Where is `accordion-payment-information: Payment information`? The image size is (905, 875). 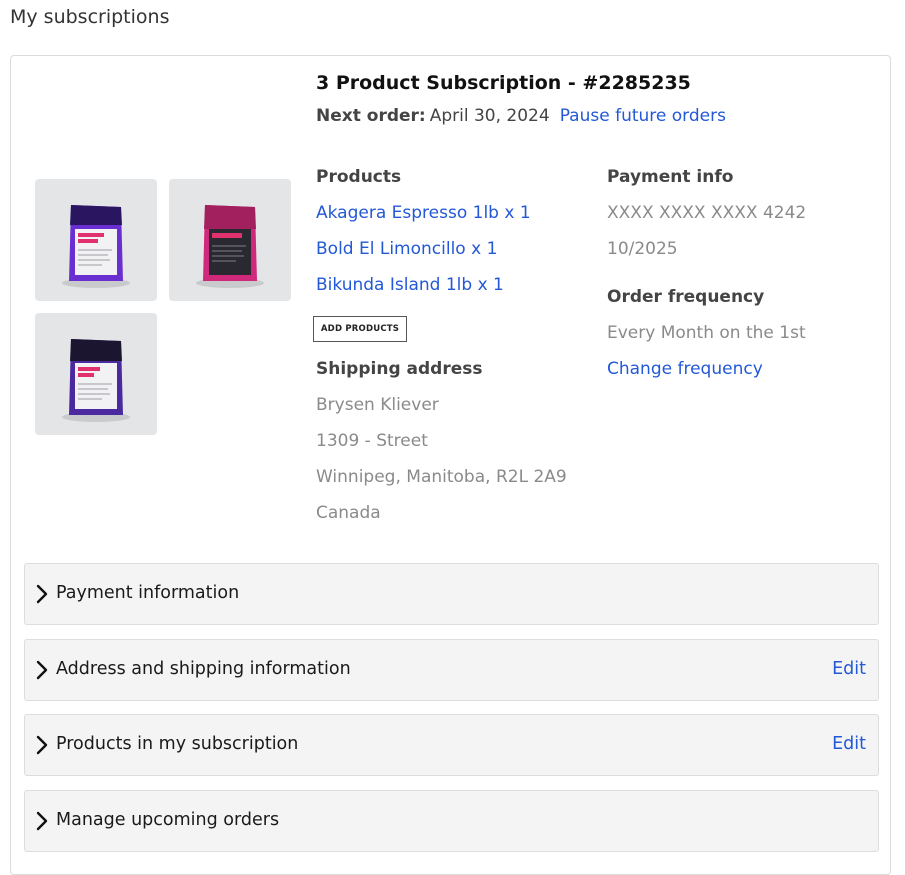
accordion-payment-information: Payment information is located at coordinates (451, 594).